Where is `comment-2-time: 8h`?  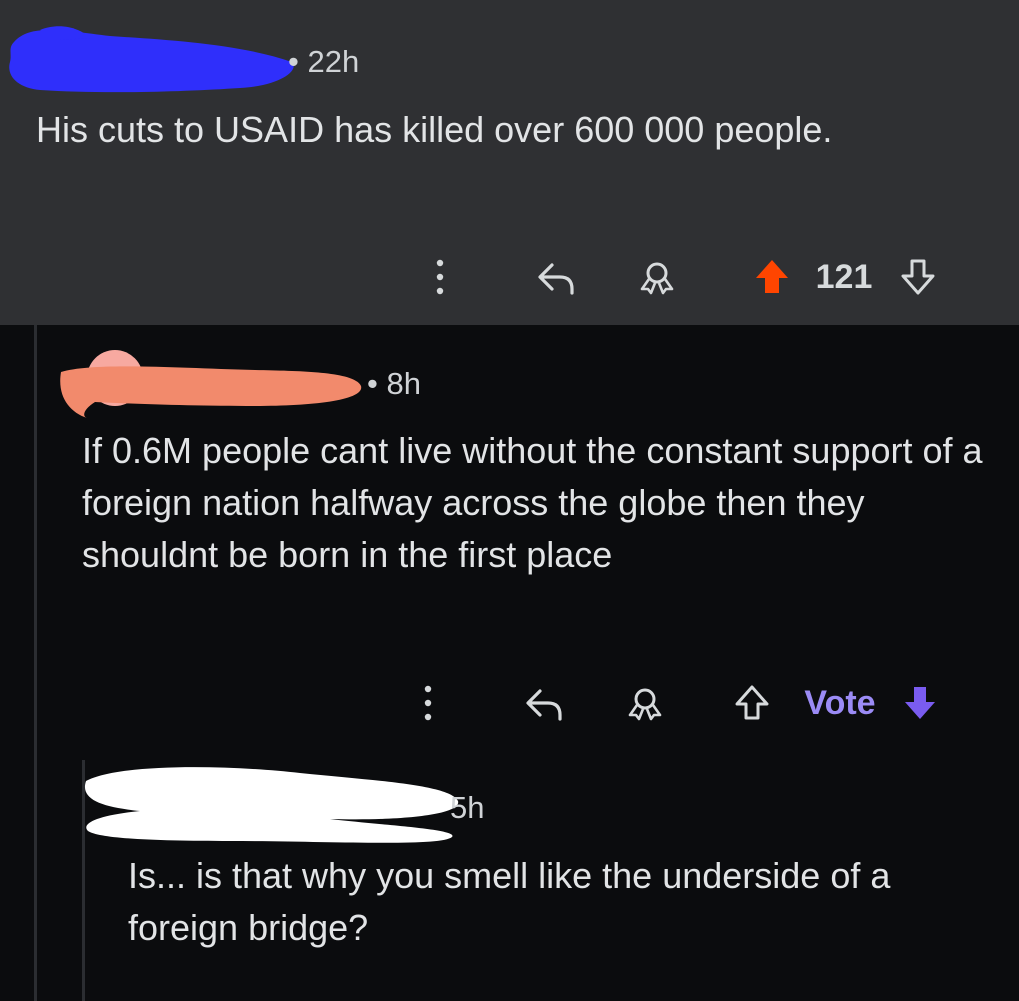
comment-2-time: 8h is located at coordinates (403, 383).